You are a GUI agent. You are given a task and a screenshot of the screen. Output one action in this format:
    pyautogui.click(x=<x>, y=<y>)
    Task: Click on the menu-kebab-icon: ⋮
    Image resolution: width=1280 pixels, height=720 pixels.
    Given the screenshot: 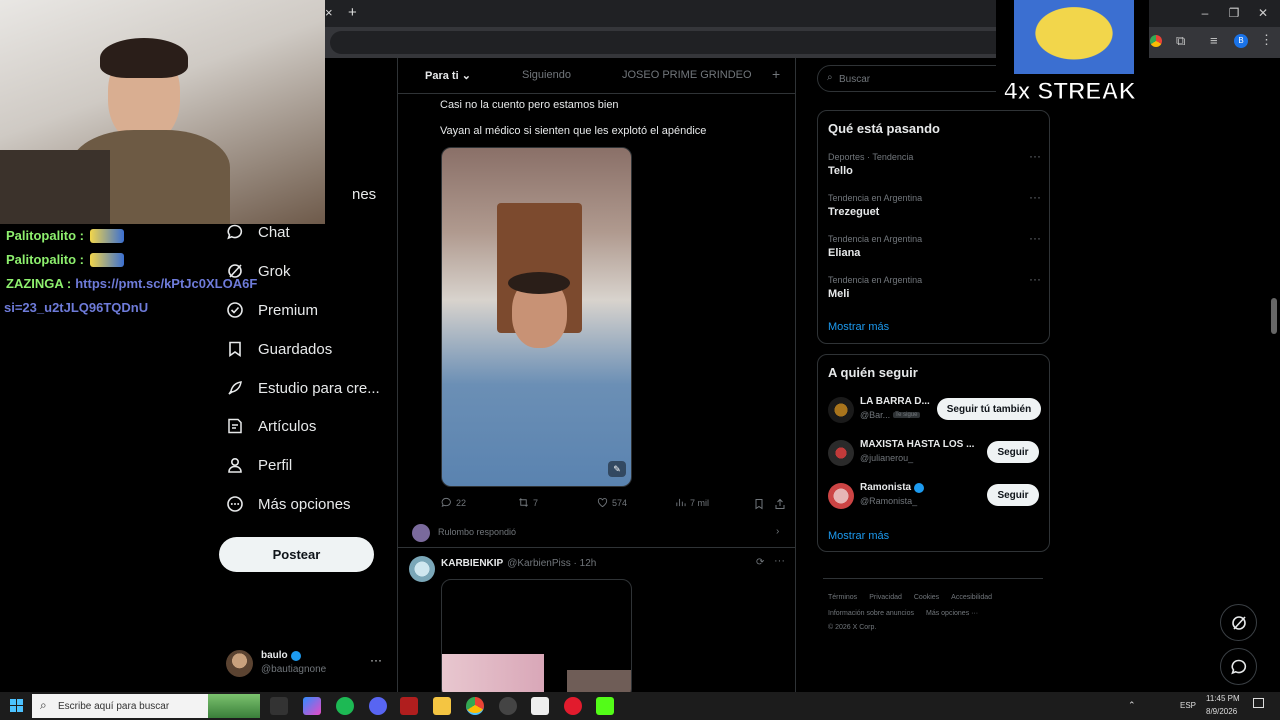 What is the action you would take?
    pyautogui.click(x=1266, y=40)
    